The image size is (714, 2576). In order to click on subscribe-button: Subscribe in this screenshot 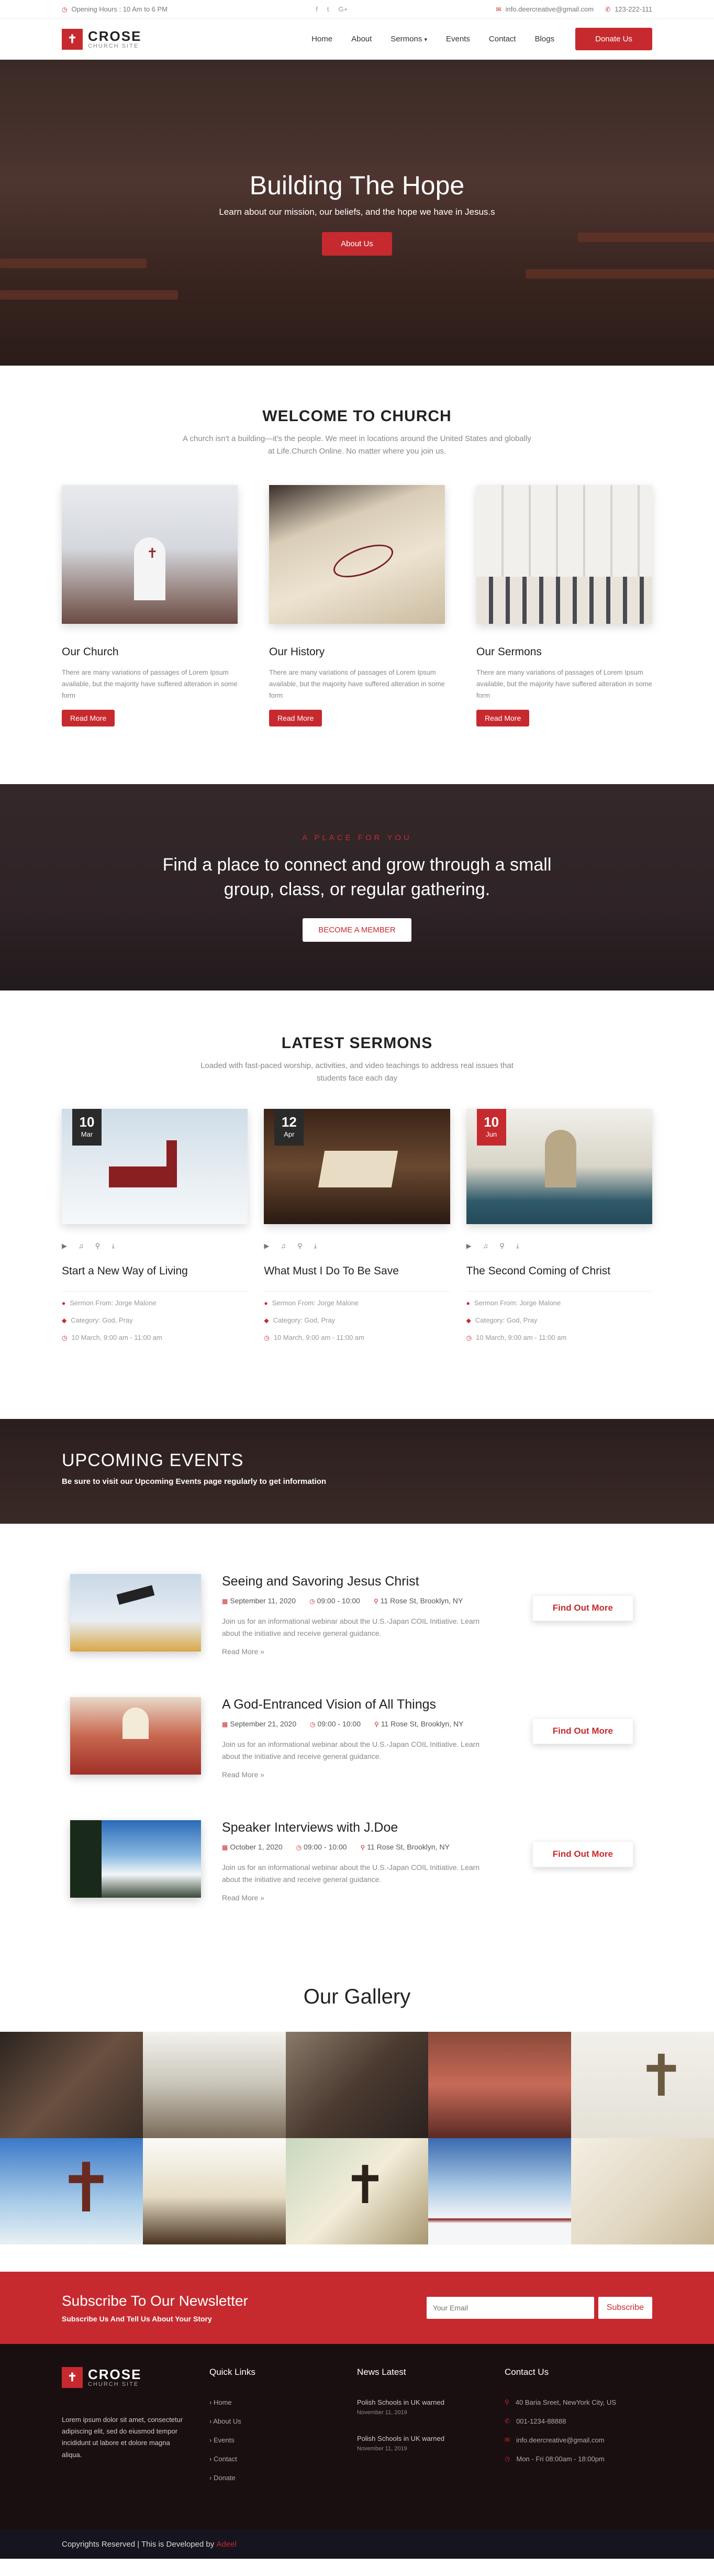, I will do `click(625, 2308)`.